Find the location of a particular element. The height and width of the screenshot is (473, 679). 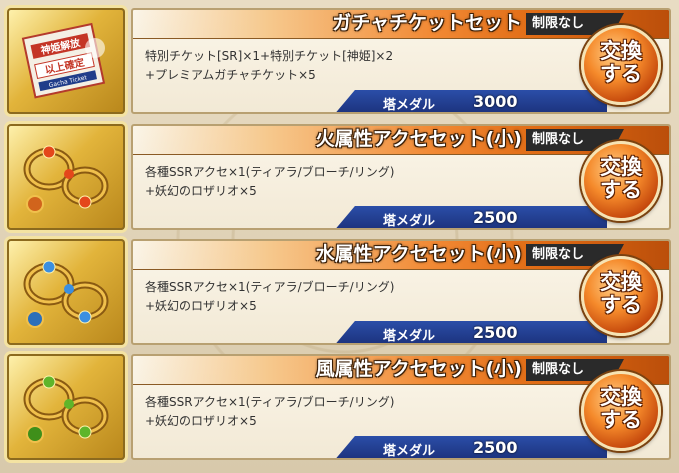

title-bar: 風属性アクセセット(小) 制限なし is located at coordinates (401, 370).